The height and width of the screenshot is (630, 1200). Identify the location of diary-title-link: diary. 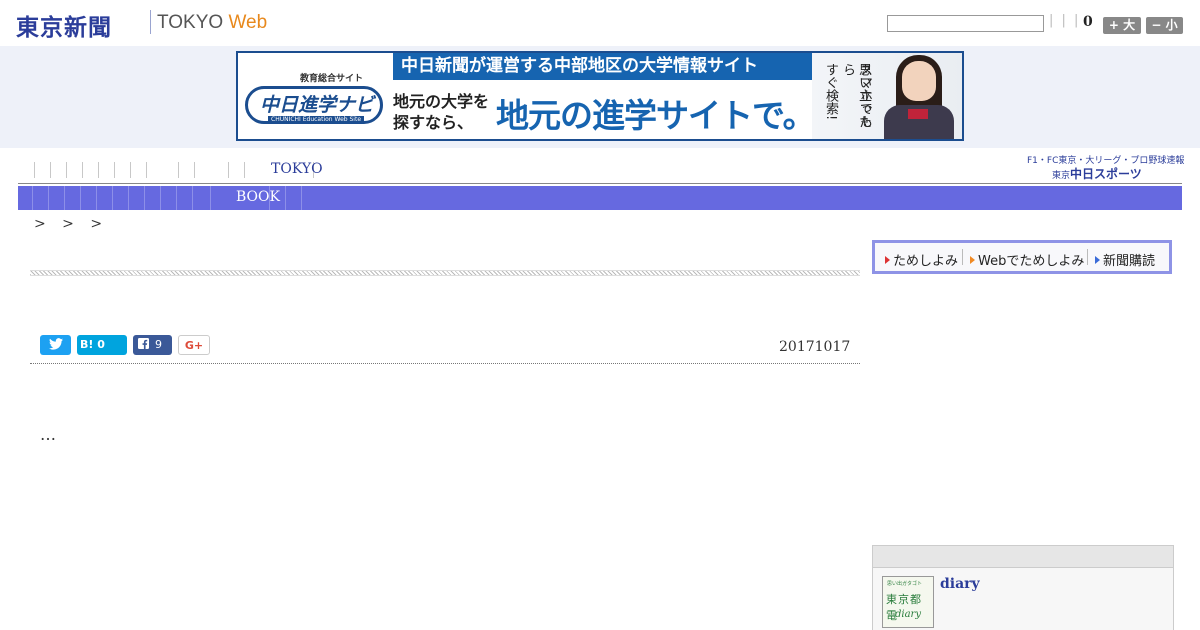
(960, 584).